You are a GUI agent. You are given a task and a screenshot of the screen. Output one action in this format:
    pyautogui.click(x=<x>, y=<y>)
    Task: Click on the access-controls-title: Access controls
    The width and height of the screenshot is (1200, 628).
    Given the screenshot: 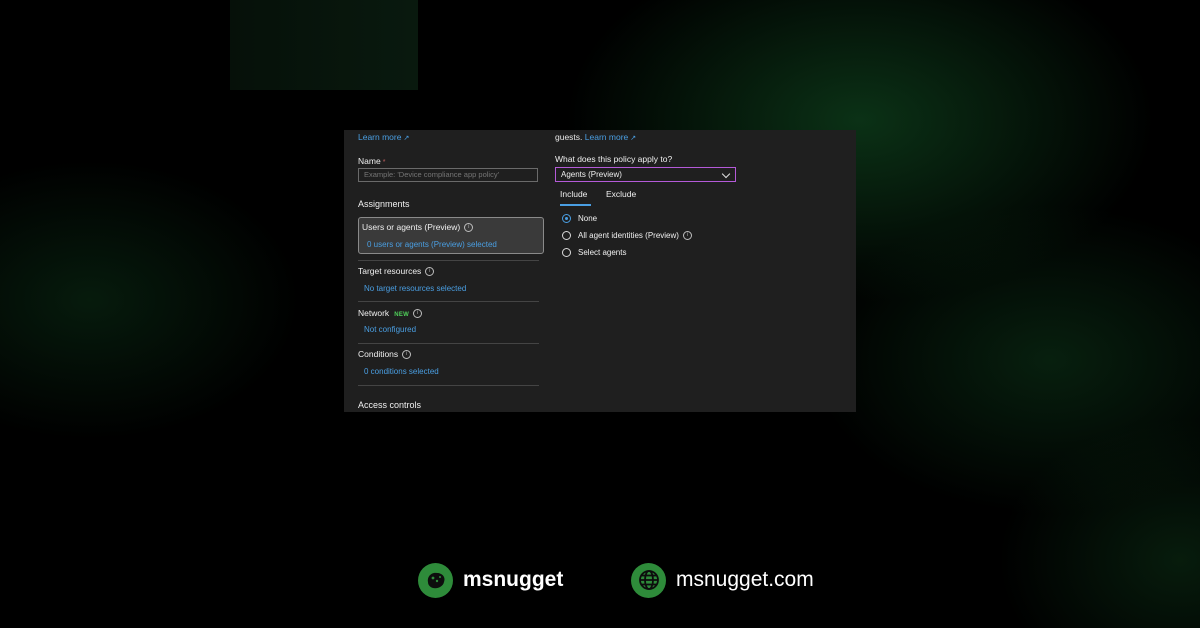 What is the action you would take?
    pyautogui.click(x=390, y=405)
    